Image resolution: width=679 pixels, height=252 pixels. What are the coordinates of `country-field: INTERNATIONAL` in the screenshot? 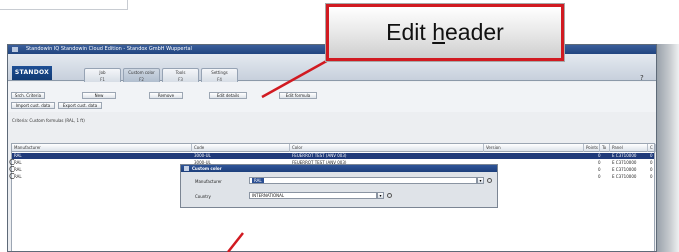 It's located at (313, 195).